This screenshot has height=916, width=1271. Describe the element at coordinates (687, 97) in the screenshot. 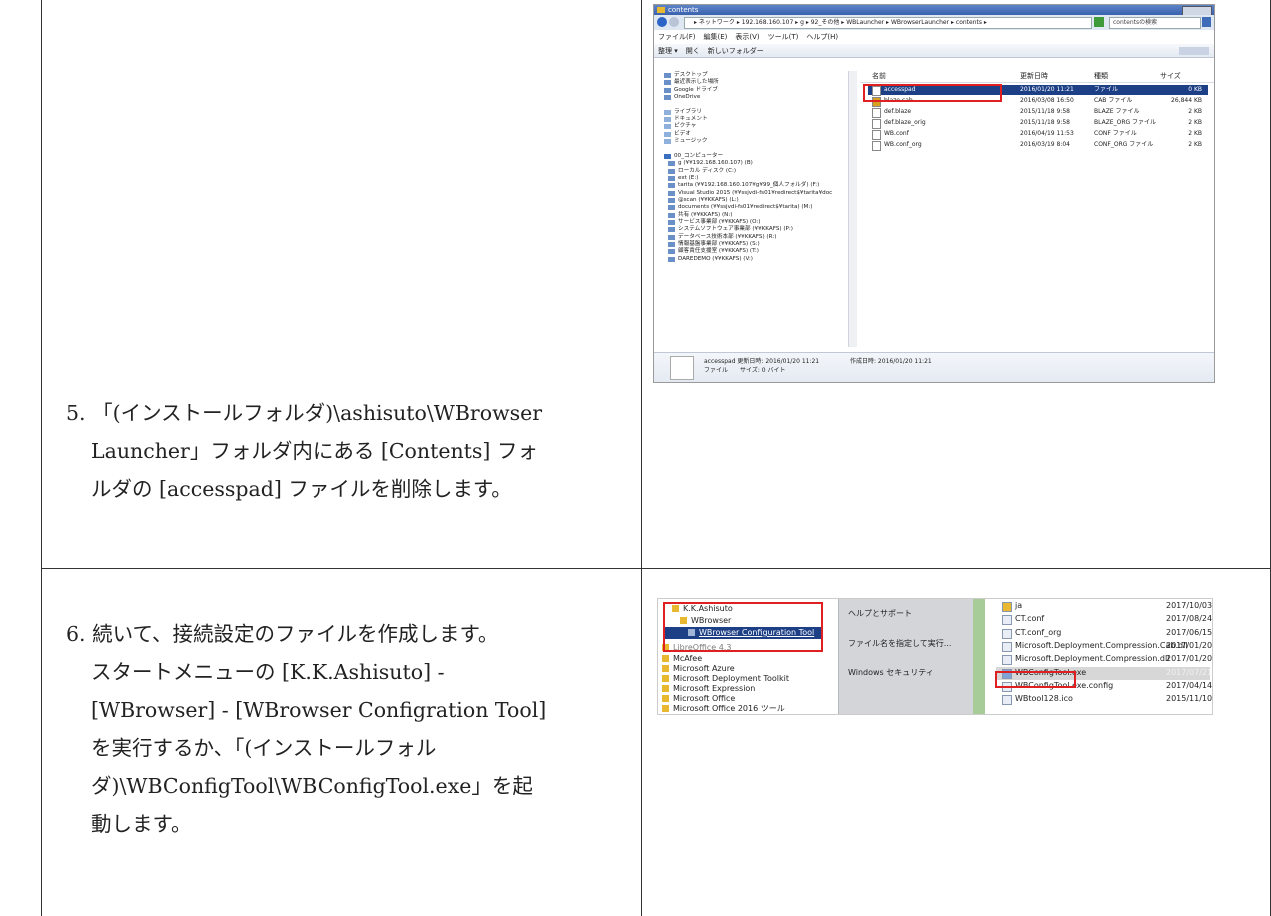

I see `nav-item: OneDrive` at that location.